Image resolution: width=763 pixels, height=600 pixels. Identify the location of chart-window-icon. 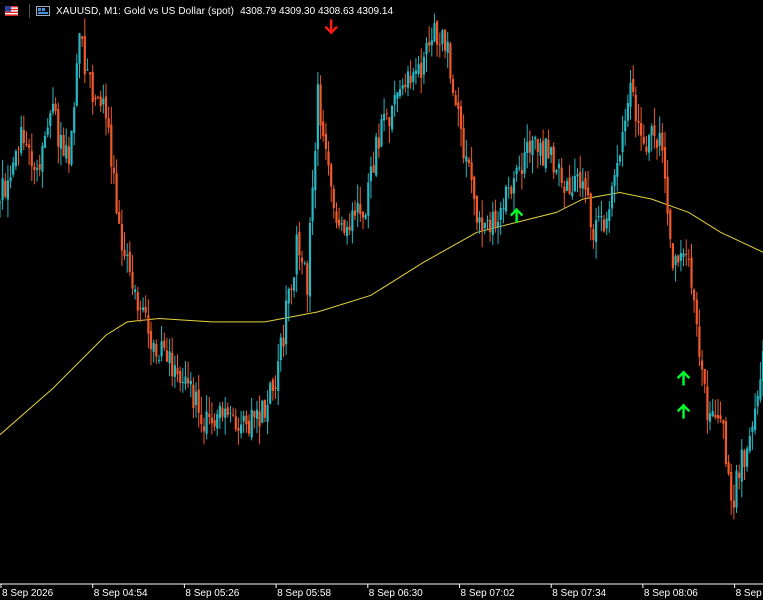
(43, 11).